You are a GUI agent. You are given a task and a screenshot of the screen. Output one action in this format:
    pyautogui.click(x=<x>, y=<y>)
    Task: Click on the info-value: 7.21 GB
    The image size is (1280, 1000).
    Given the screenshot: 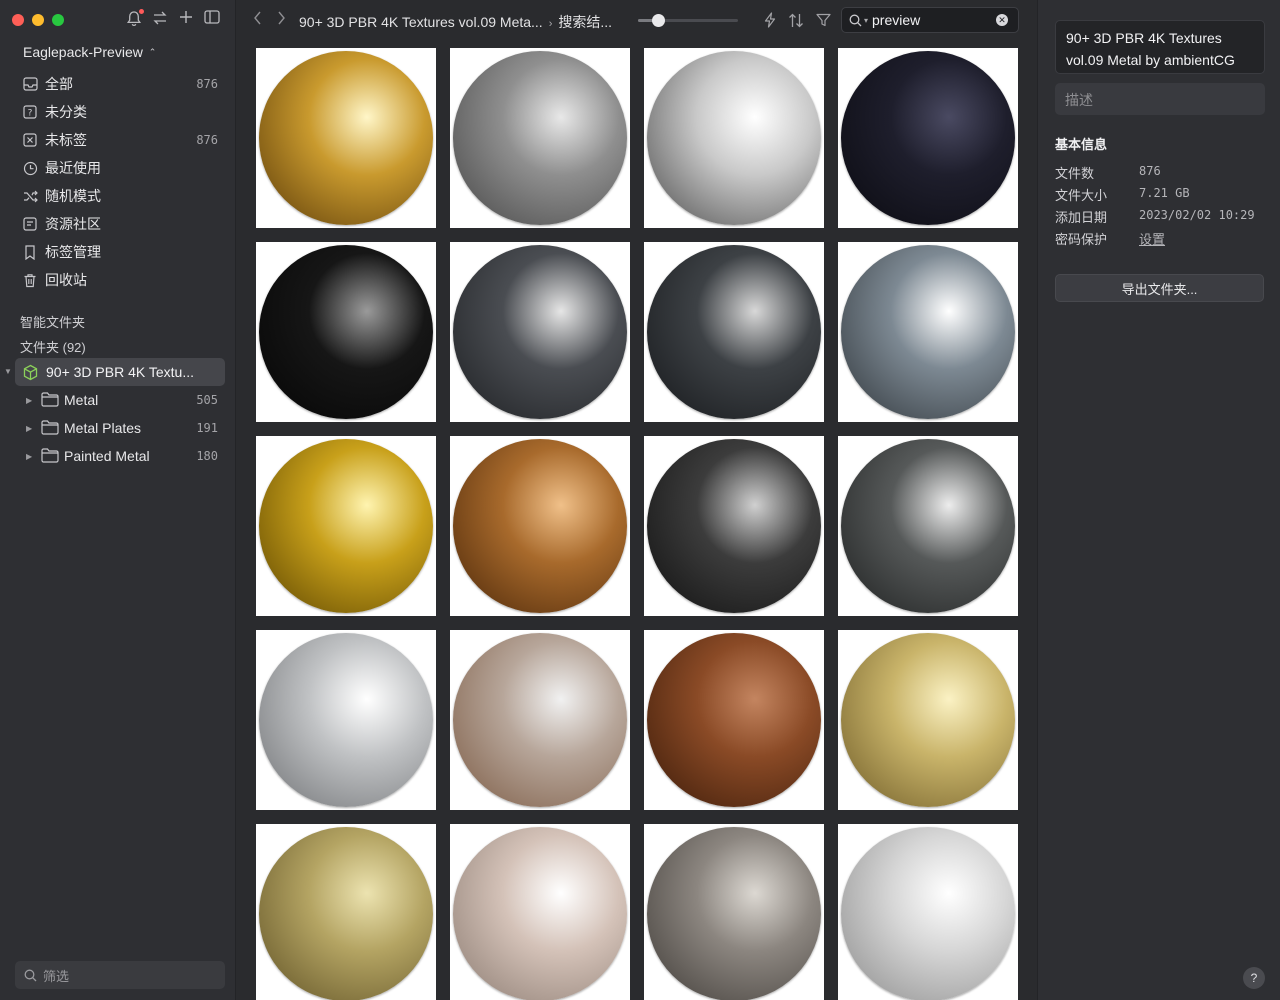 What is the action you would take?
    pyautogui.click(x=1164, y=193)
    